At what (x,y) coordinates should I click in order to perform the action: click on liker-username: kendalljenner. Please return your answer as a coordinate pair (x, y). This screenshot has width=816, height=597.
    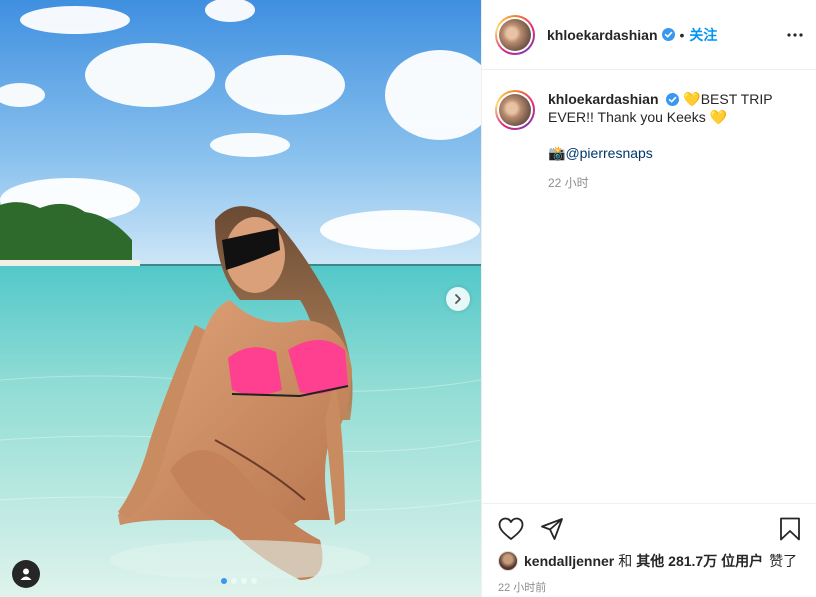
    Looking at the image, I should click on (569, 561).